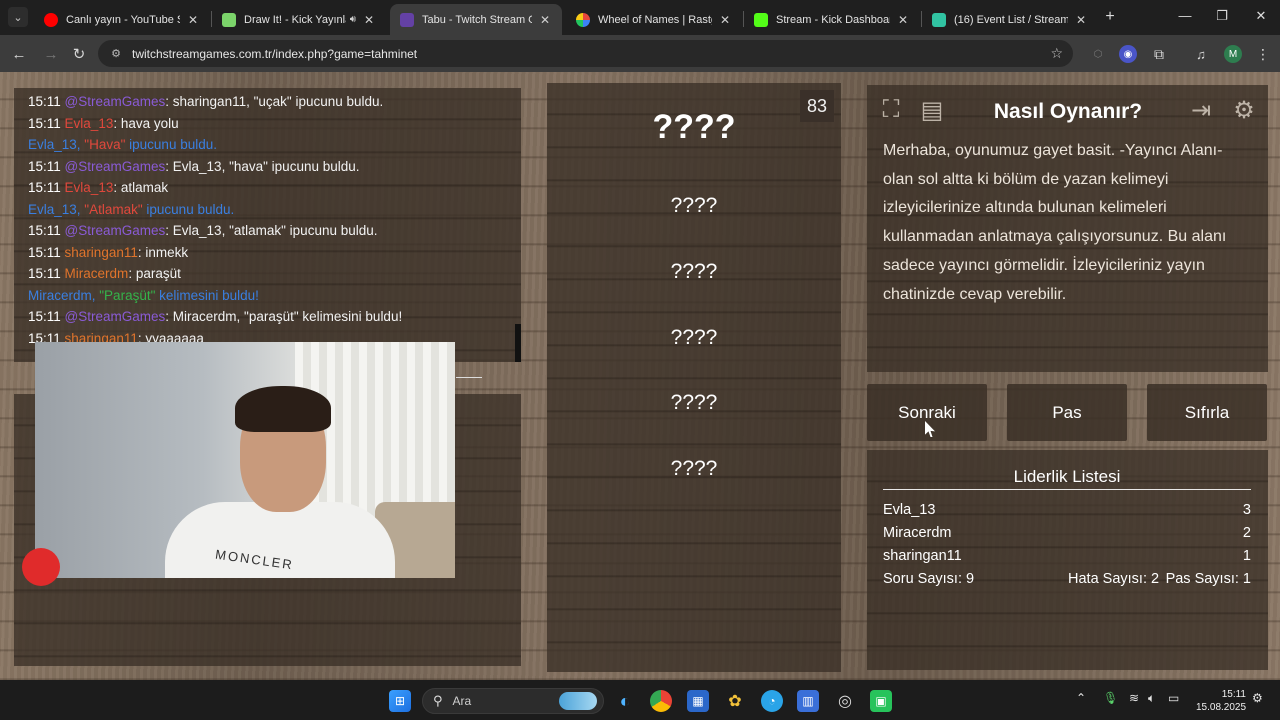 This screenshot has height=720, width=1280. What do you see at coordinates (1233, 54) in the screenshot?
I see `profile-avatar: M` at bounding box center [1233, 54].